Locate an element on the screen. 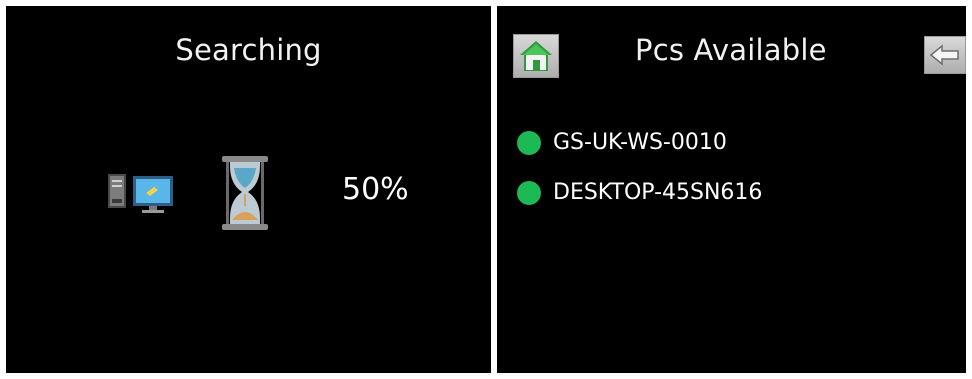  pc-list: GS-UK-WS-0010 DESKTOP-45SN616 is located at coordinates (639, 168).